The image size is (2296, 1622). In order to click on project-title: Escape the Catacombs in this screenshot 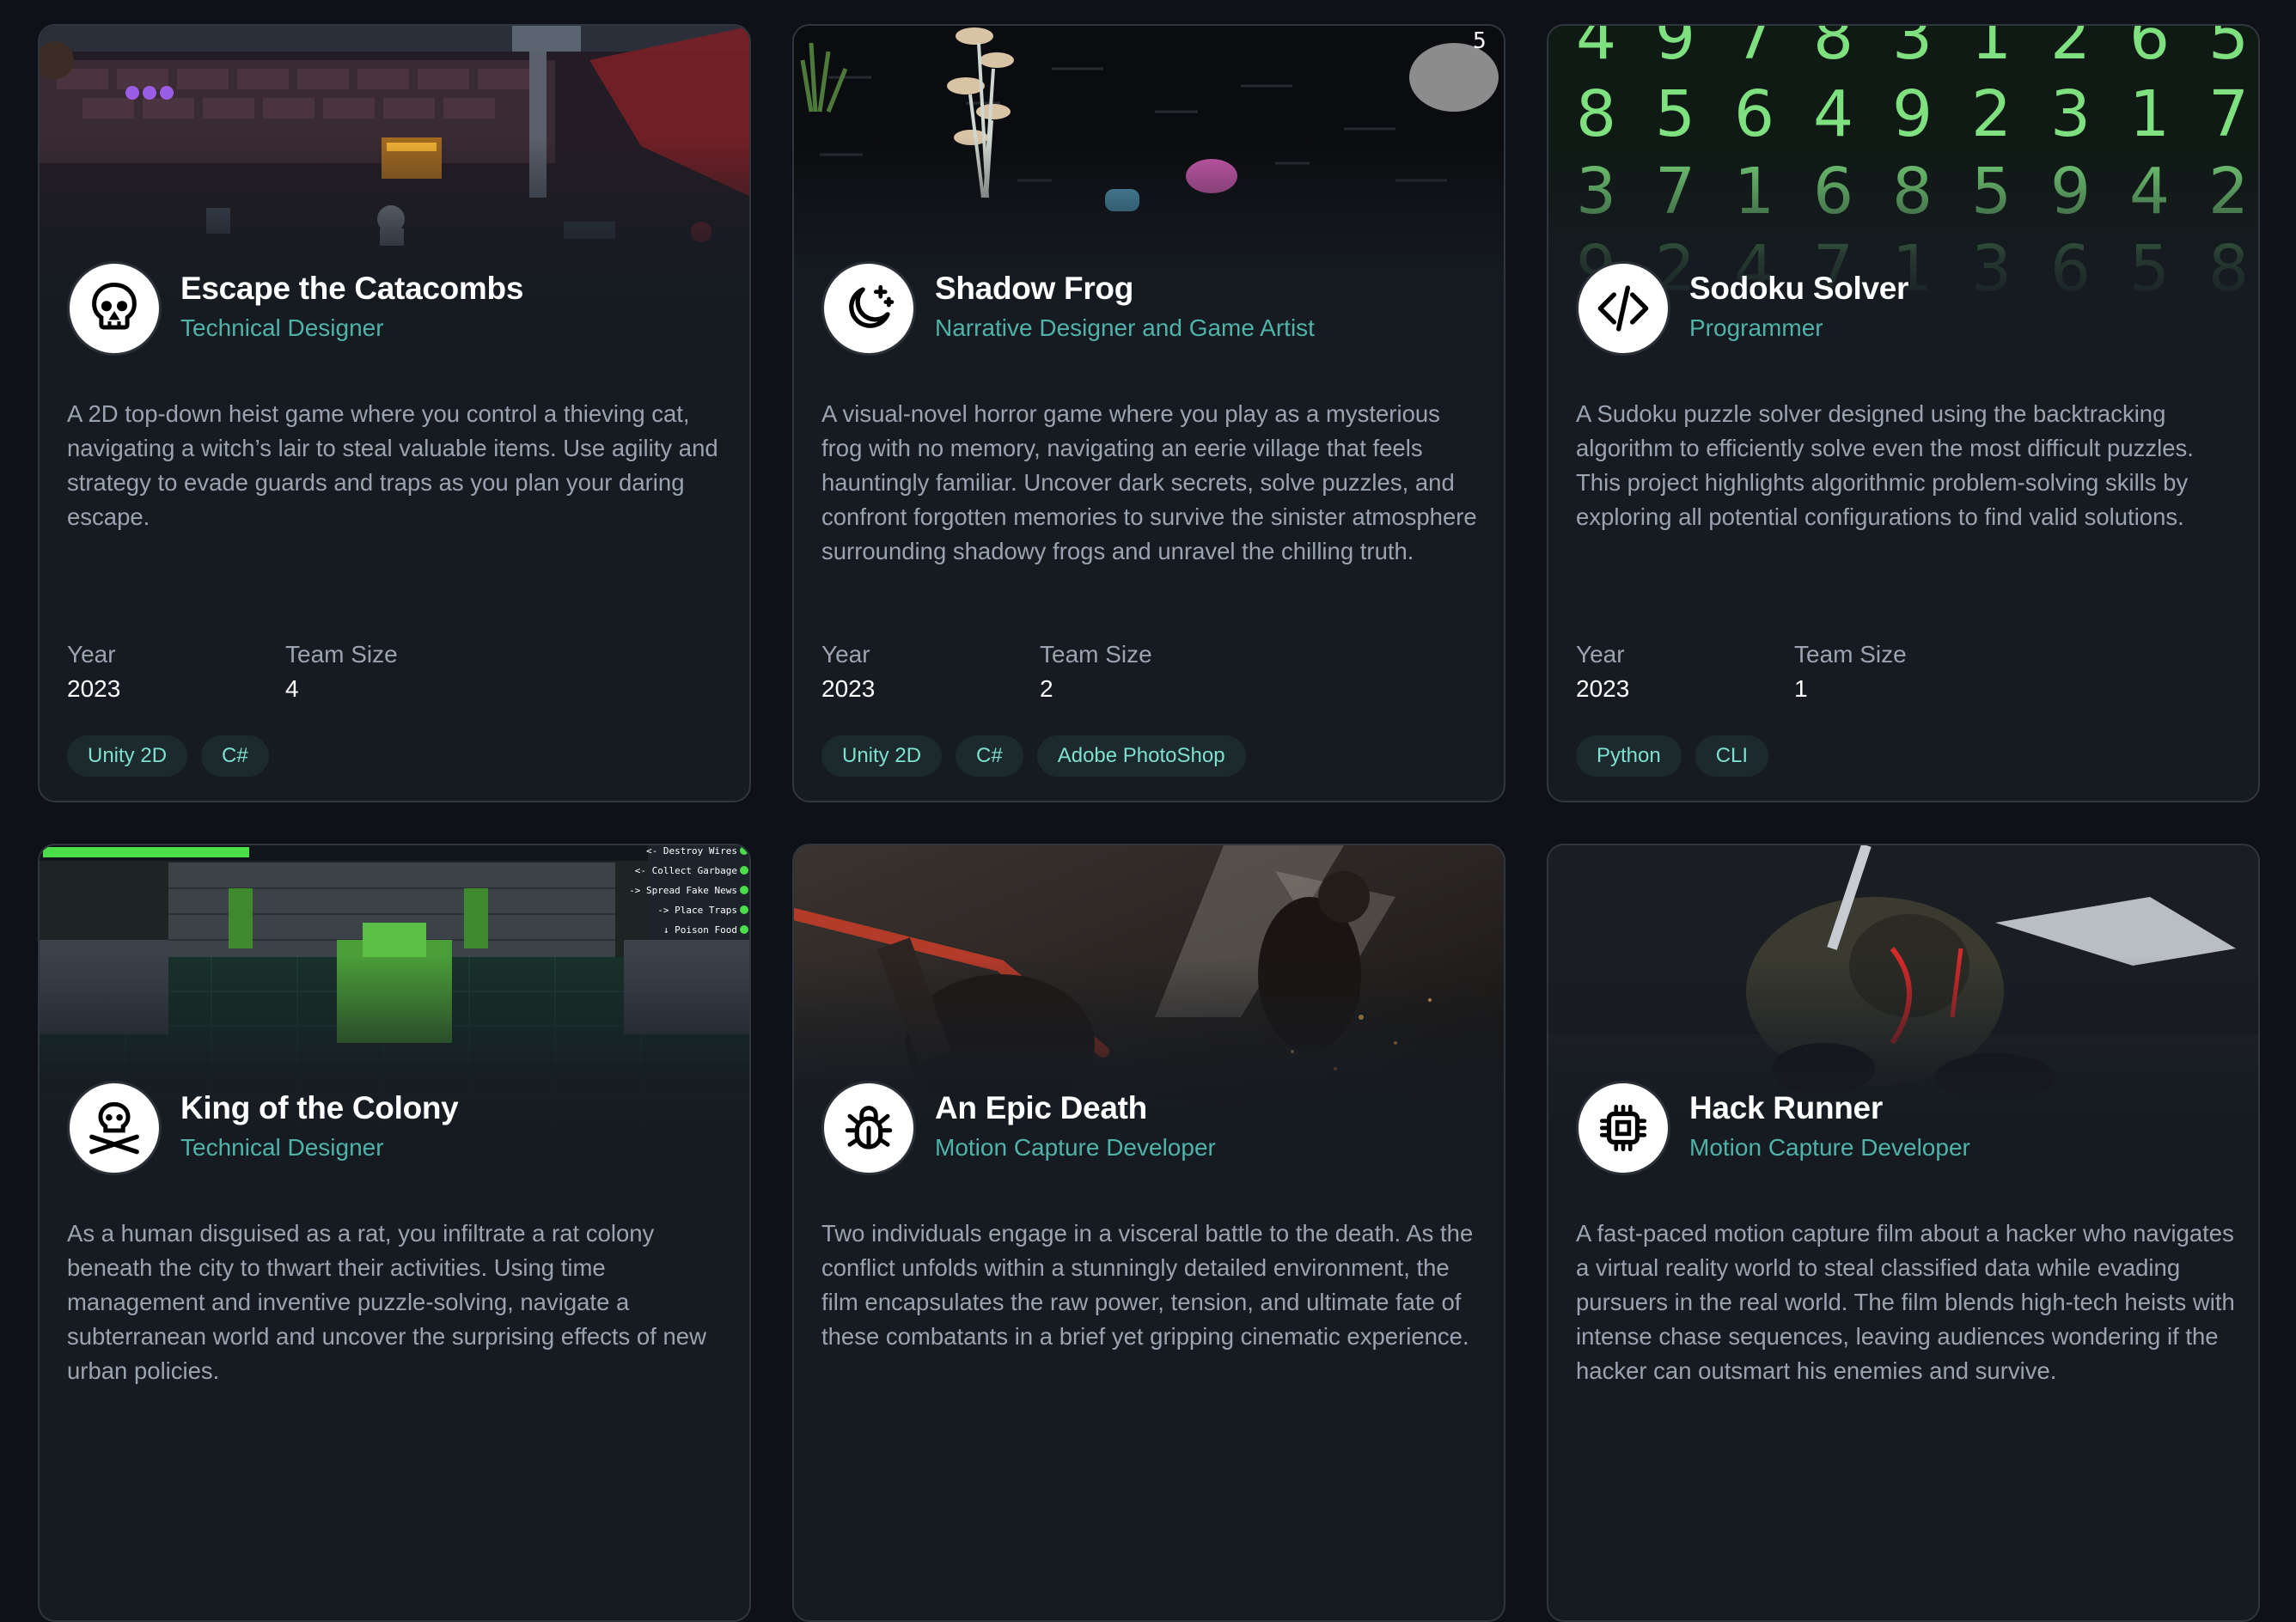, I will do `click(352, 288)`.